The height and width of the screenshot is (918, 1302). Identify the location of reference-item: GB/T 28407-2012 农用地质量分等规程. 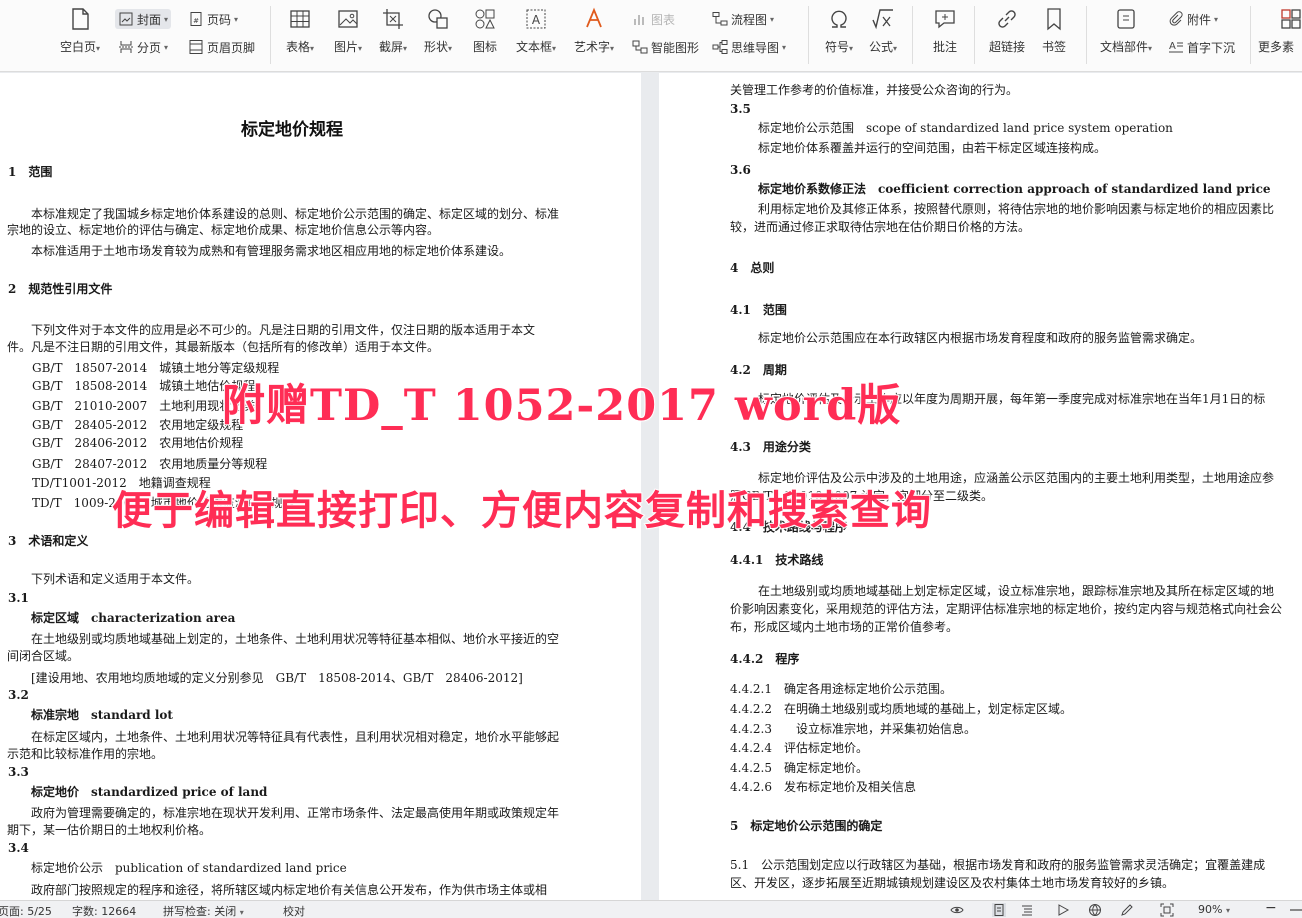
(150, 464).